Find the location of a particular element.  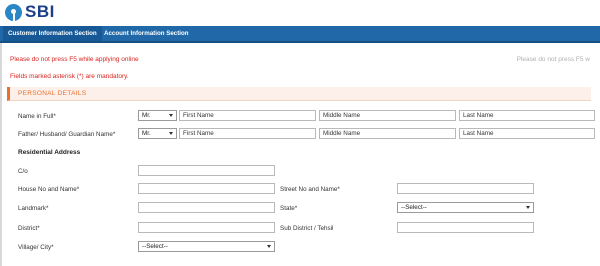

co-label: C/o is located at coordinates (23, 171).